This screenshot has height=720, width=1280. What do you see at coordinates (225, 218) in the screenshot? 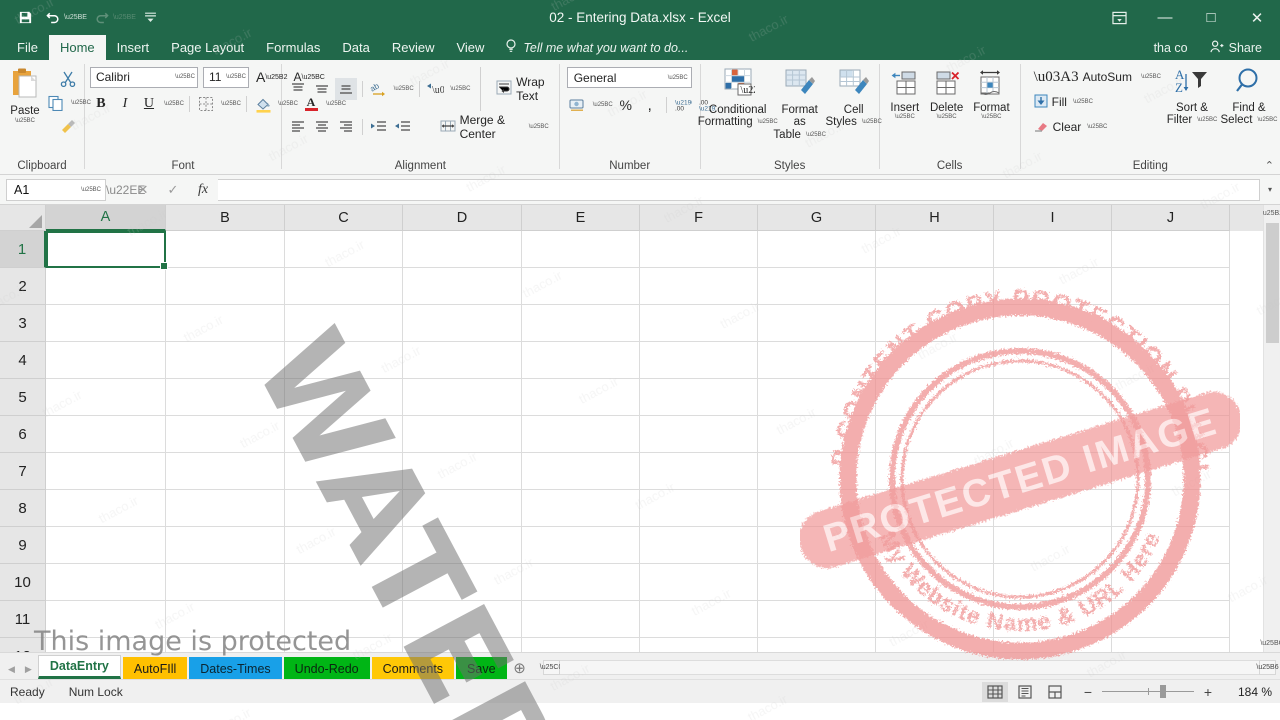
I see `column-header-b: B` at bounding box center [225, 218].